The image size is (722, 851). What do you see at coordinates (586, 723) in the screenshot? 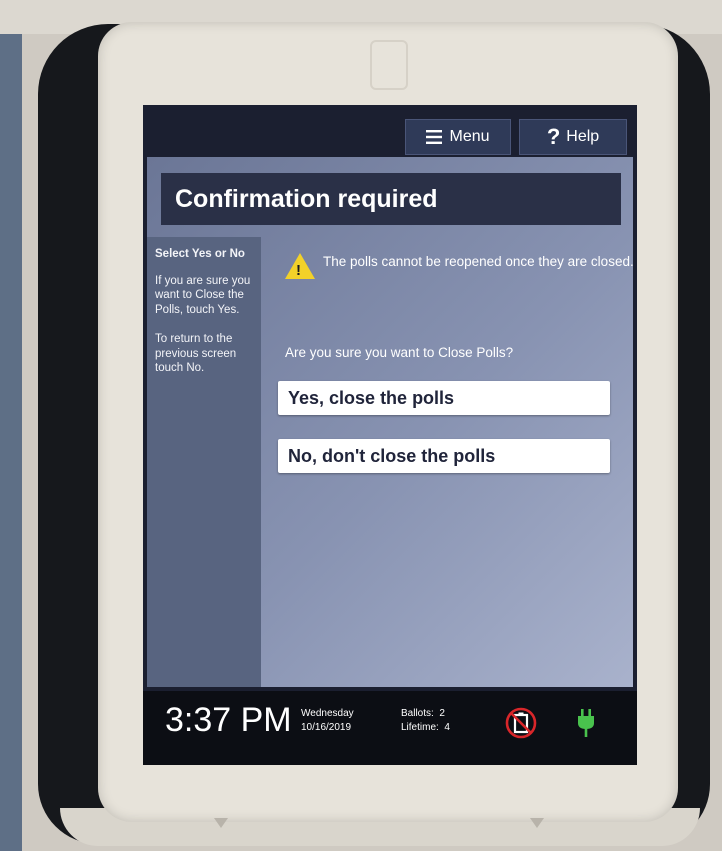
I see `power-plug-icon` at bounding box center [586, 723].